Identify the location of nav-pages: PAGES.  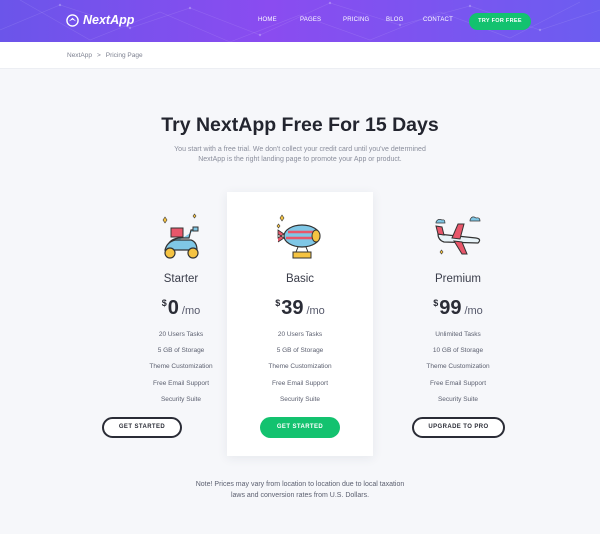
(310, 20).